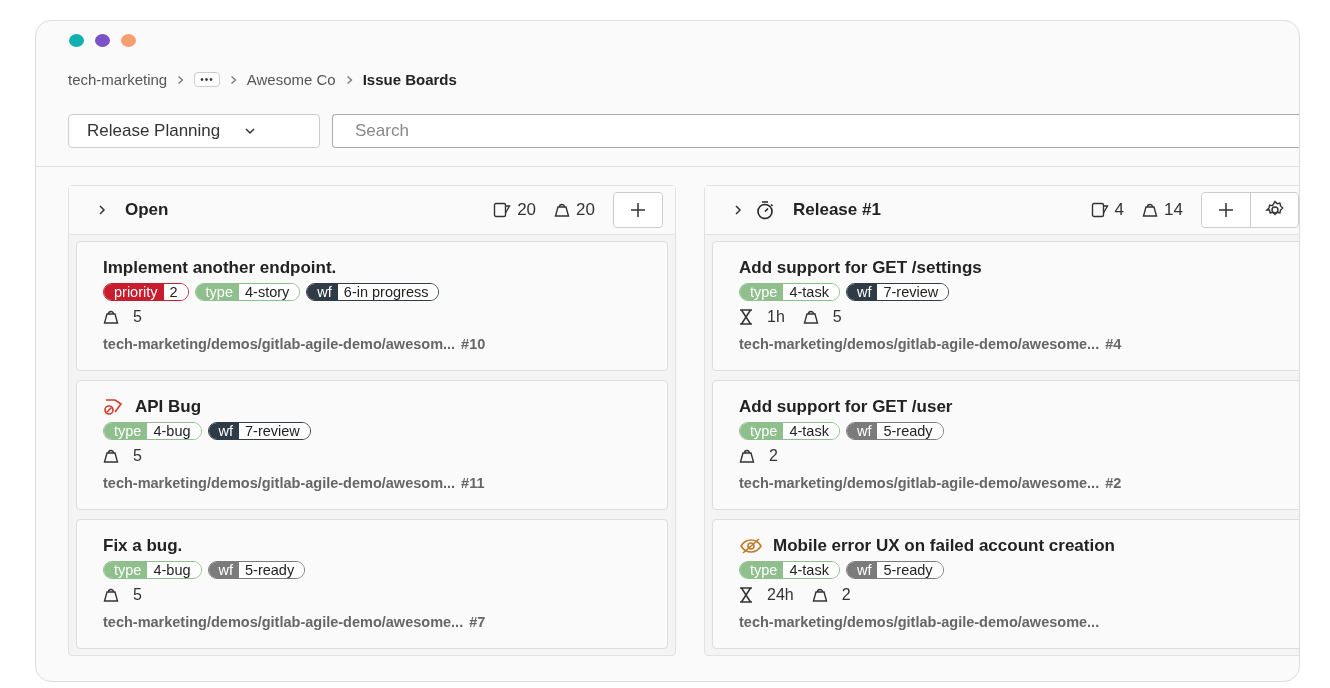 The height and width of the screenshot is (688, 1330). What do you see at coordinates (765, 210) in the screenshot?
I see `stopwatch-icon` at bounding box center [765, 210].